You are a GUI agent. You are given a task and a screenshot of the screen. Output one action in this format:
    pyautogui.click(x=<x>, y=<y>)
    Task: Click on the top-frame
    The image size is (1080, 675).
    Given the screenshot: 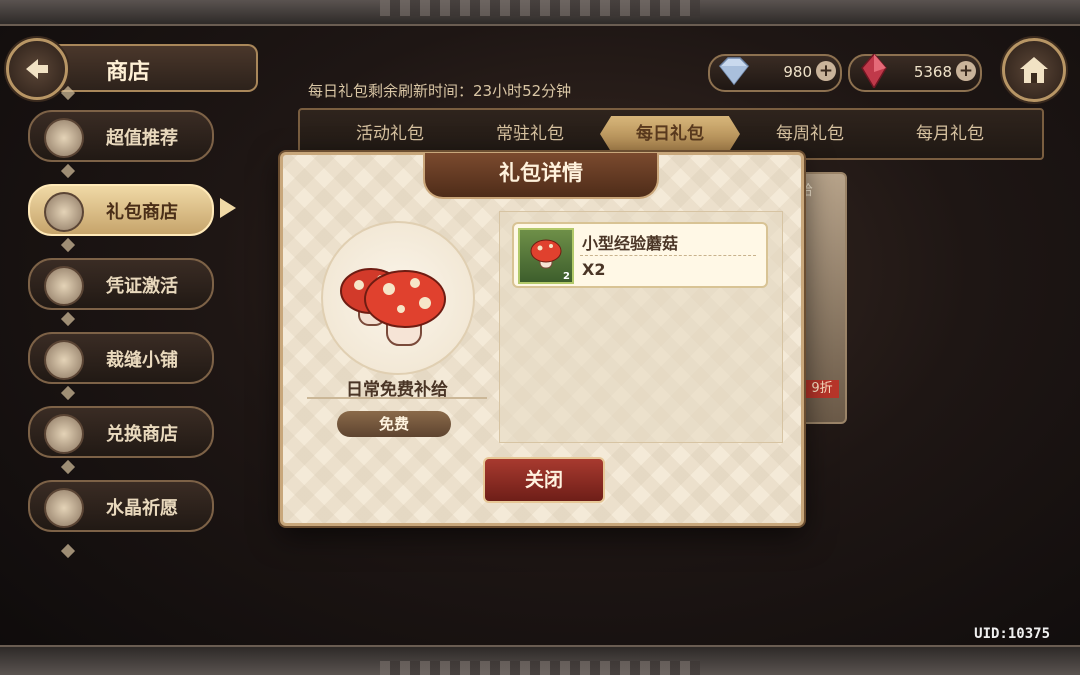 What is the action you would take?
    pyautogui.click(x=540, y=13)
    